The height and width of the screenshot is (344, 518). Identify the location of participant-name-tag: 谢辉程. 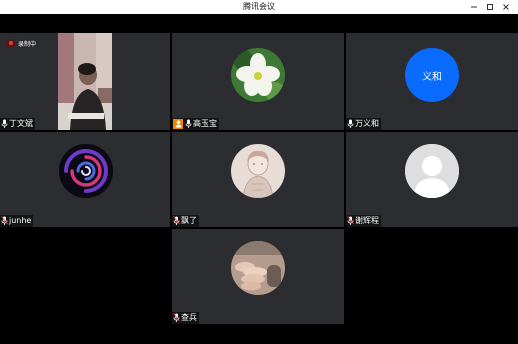
(363, 221).